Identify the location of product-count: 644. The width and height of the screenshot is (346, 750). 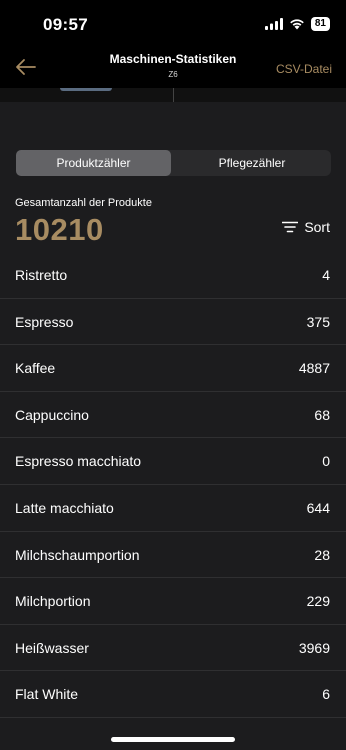
(318, 507).